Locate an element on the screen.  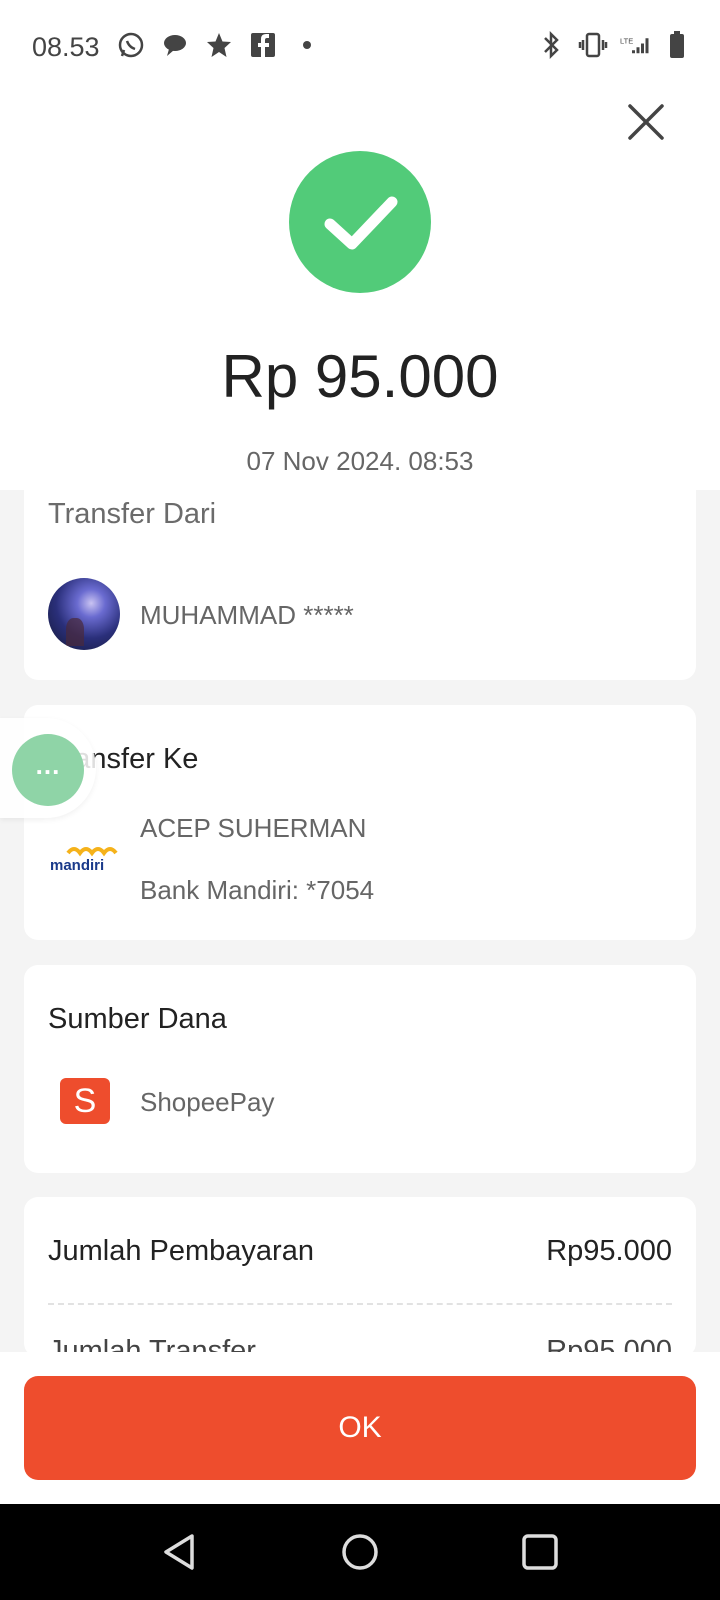
sender-name: MUHAMMAD ***** is located at coordinates (247, 615).